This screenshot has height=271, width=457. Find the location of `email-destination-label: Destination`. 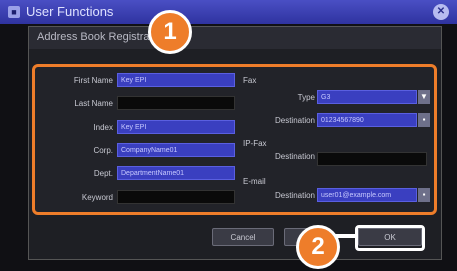

email-destination-label: Destination is located at coordinates (294, 195).